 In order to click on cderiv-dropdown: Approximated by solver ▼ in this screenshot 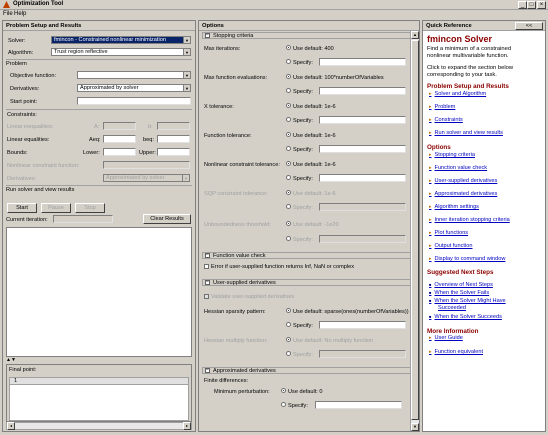, I will do `click(146, 178)`.